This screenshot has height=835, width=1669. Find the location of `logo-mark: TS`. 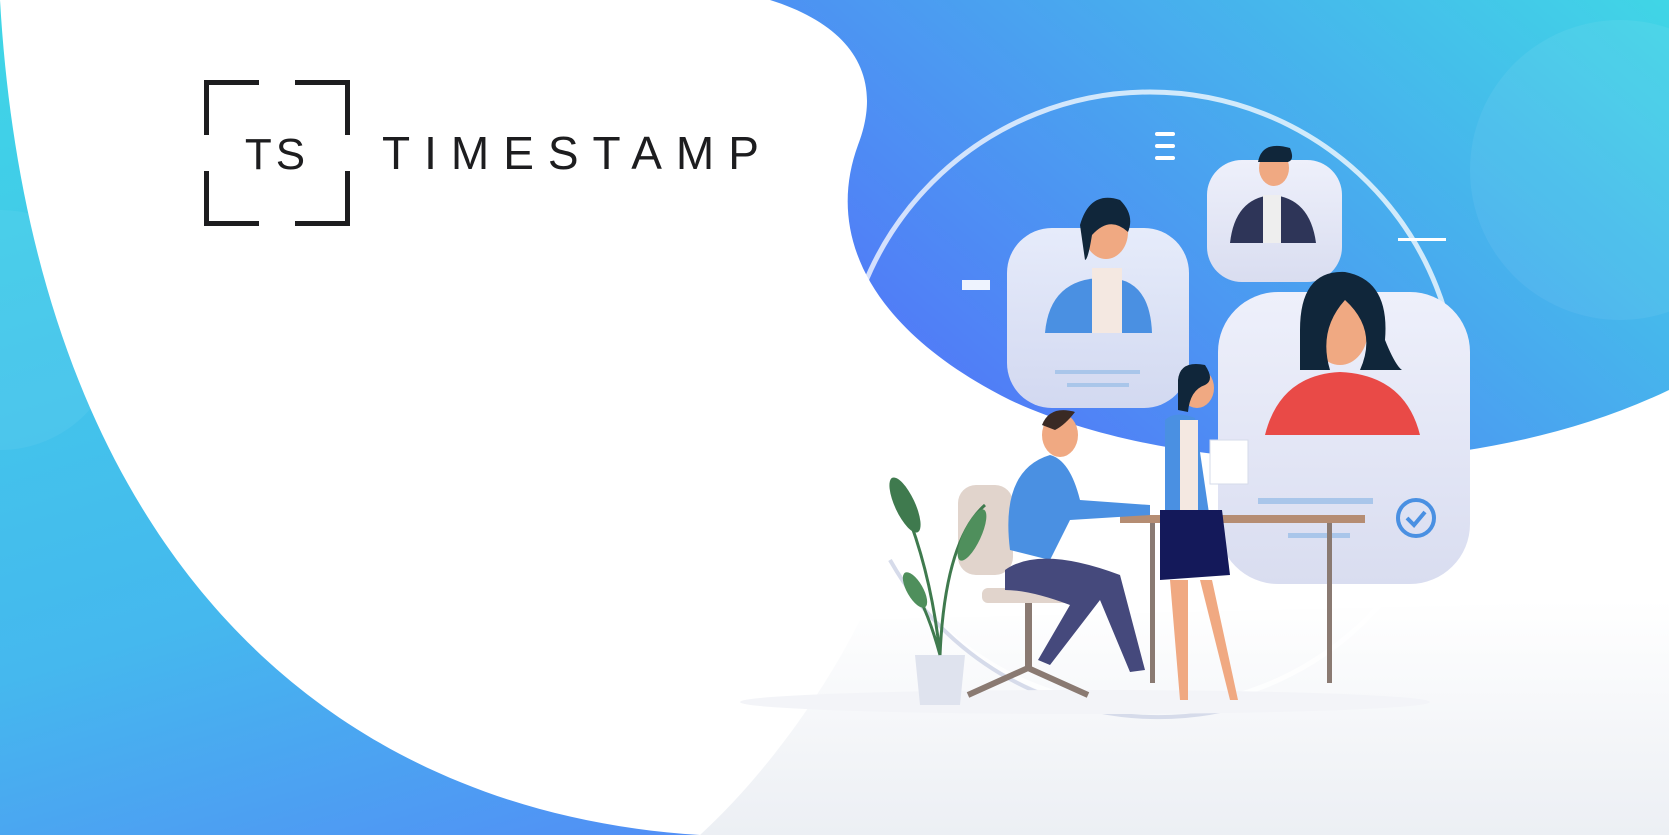

logo-mark: TS is located at coordinates (277, 153).